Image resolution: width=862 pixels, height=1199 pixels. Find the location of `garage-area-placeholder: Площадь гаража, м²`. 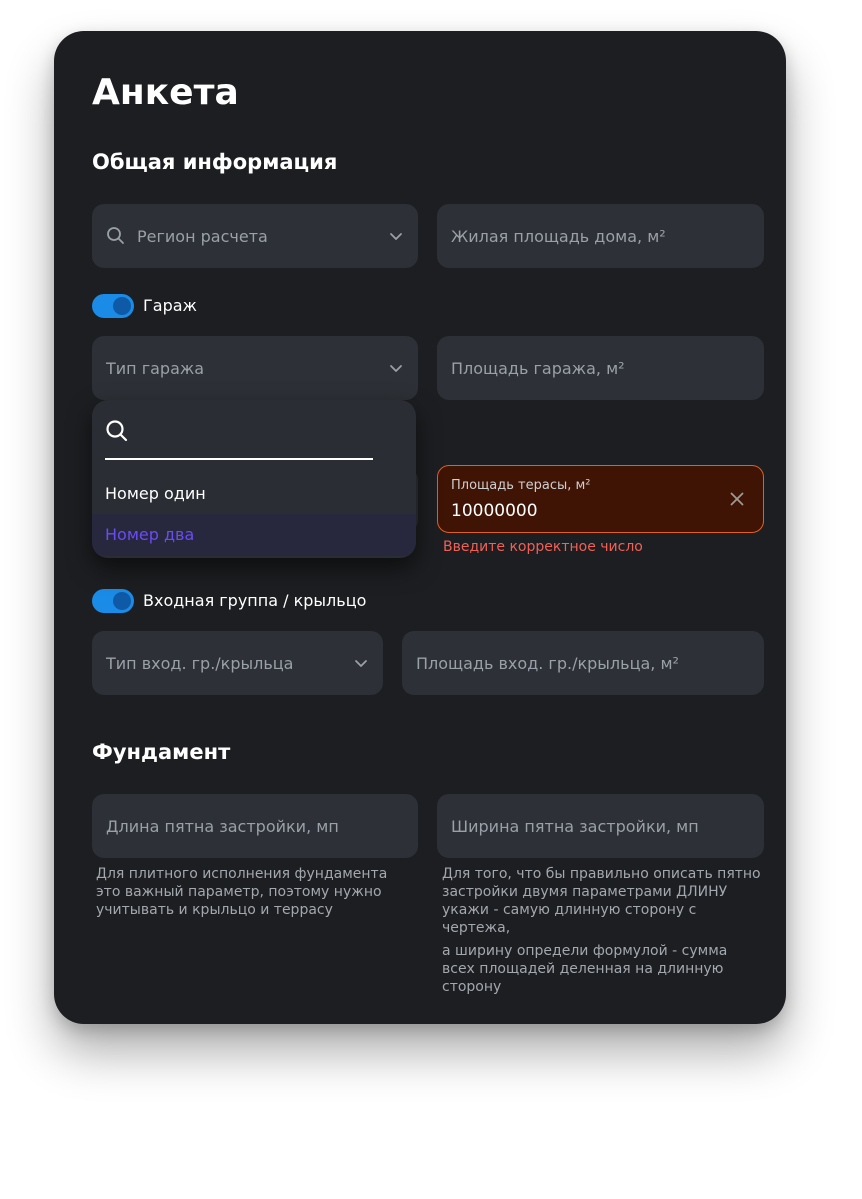

garage-area-placeholder: Площадь гаража, м² is located at coordinates (538, 368).